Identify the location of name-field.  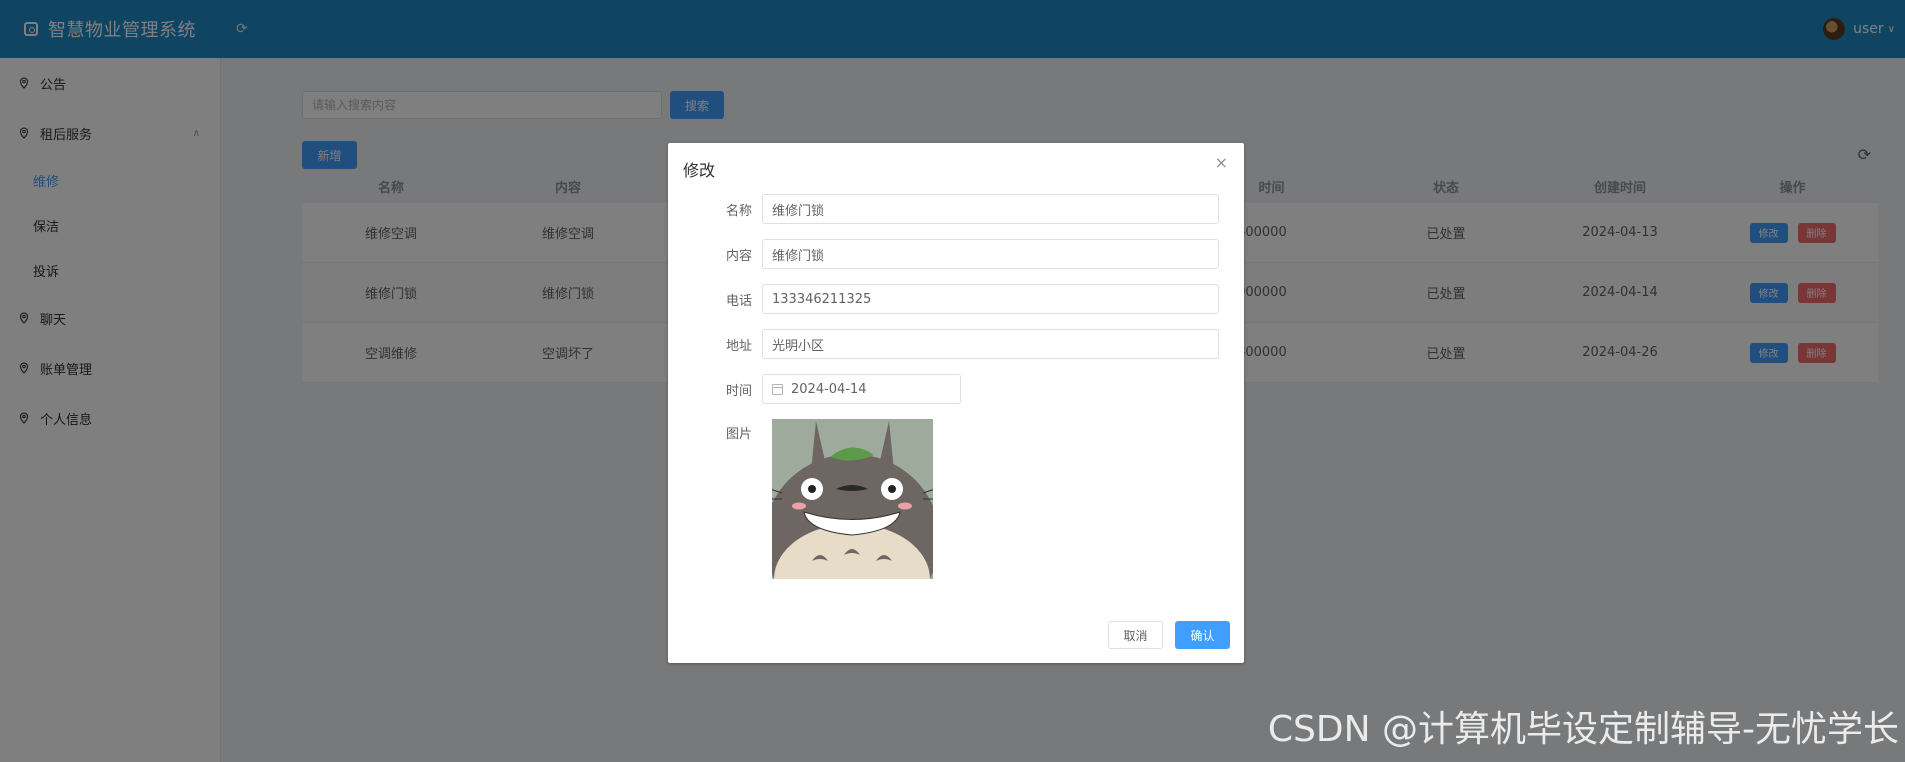
(990, 209).